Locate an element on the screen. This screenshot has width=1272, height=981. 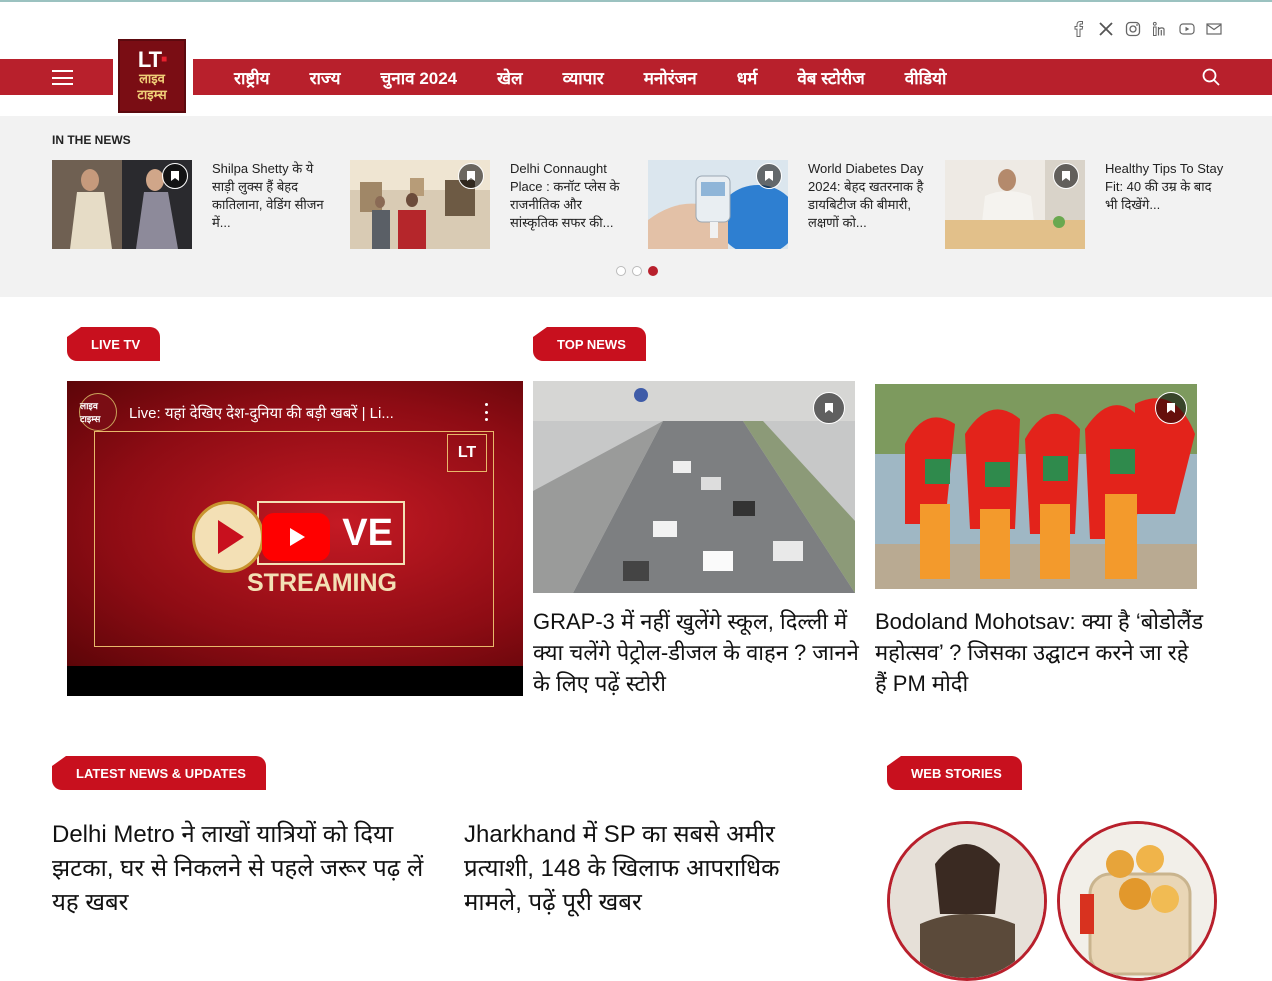
live-play-graphic is located at coordinates (228, 537).